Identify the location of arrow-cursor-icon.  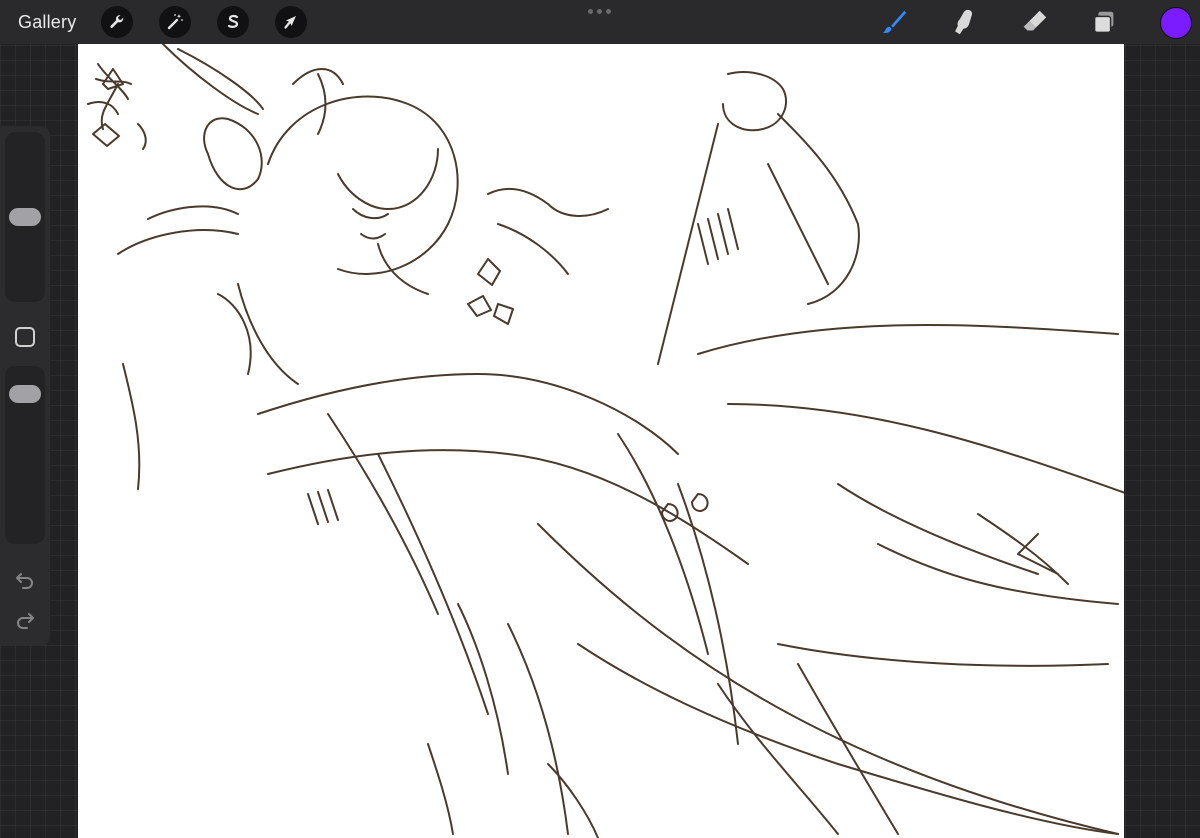
(290, 22).